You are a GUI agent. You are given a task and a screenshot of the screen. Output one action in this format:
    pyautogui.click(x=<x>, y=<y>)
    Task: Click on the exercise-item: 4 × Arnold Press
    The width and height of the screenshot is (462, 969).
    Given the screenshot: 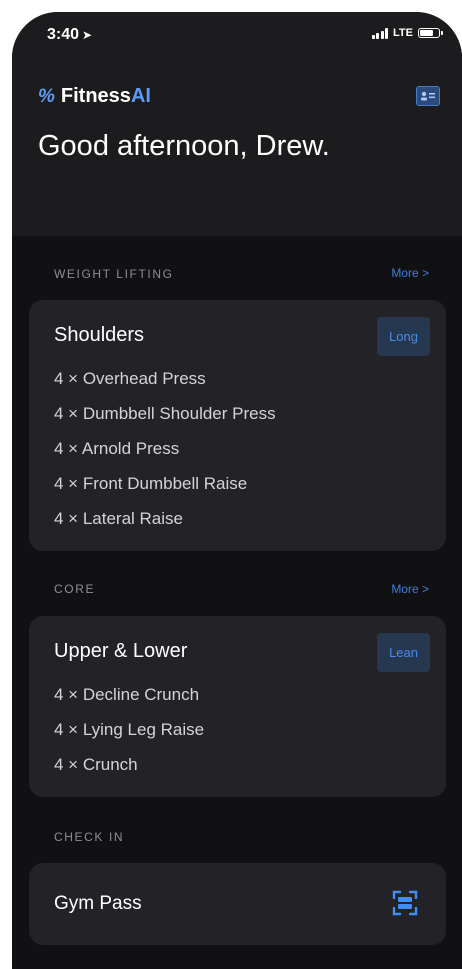 What is the action you would take?
    pyautogui.click(x=117, y=448)
    